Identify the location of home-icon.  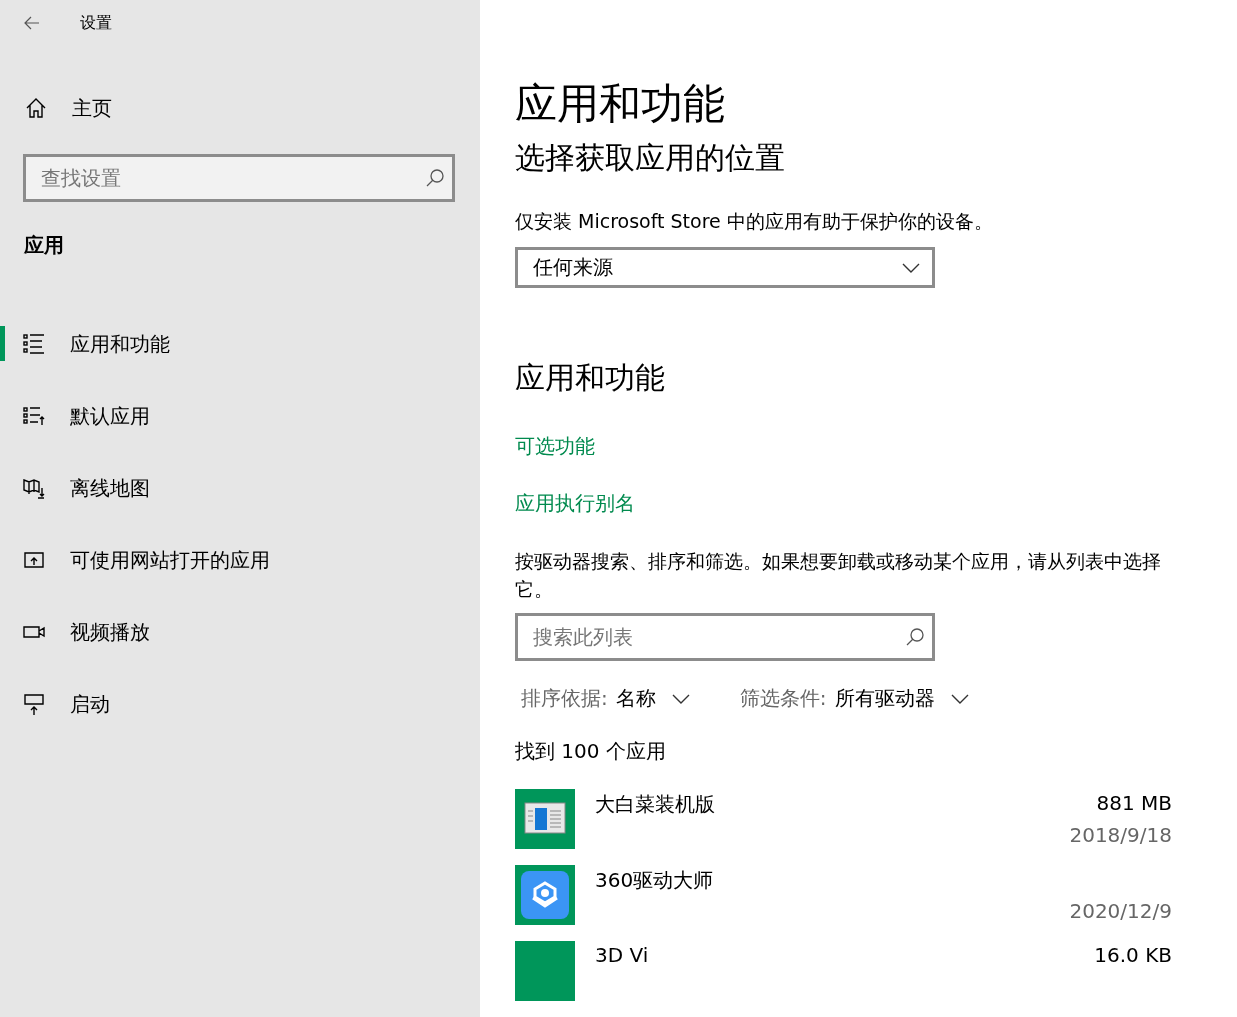
(36, 108).